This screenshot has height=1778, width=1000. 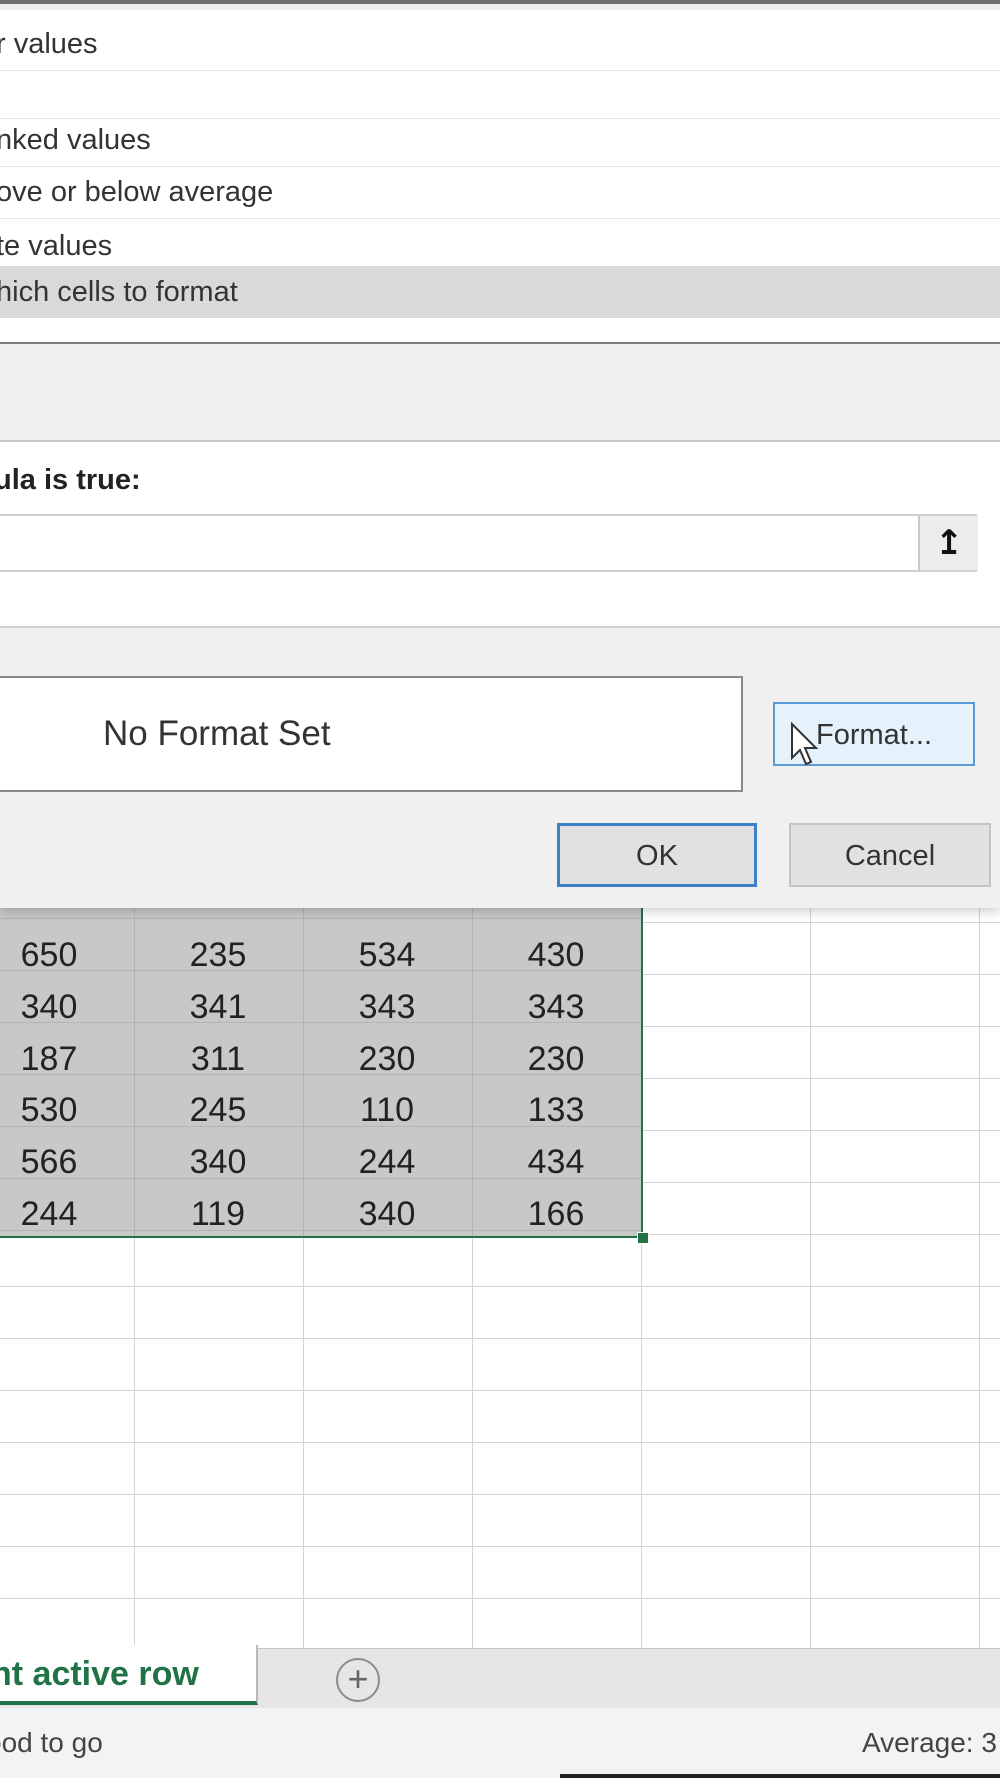 I want to click on status-bar: ood to go Average: 3, so click(x=500, y=1743).